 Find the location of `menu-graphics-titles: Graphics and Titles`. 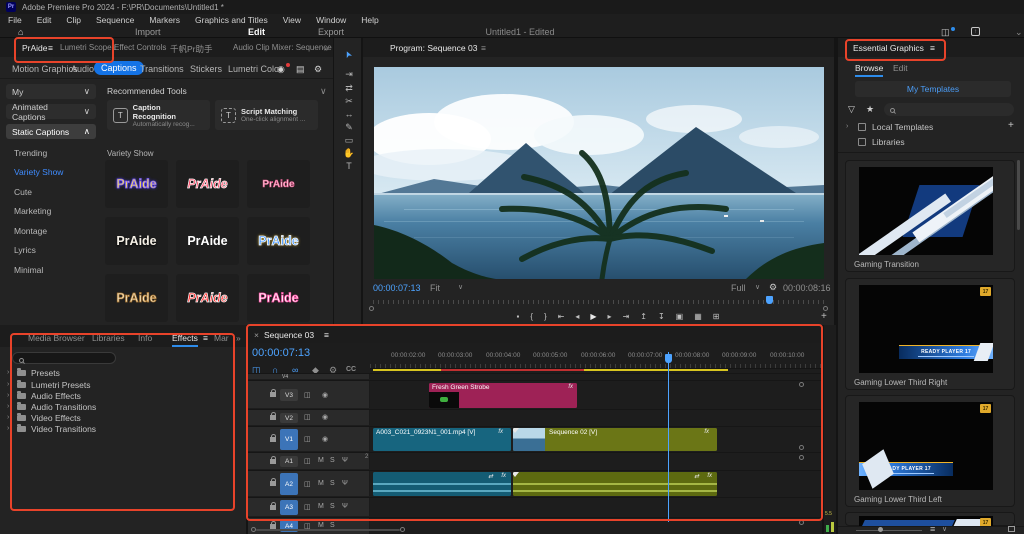

menu-graphics-titles: Graphics and Titles is located at coordinates (231, 20).